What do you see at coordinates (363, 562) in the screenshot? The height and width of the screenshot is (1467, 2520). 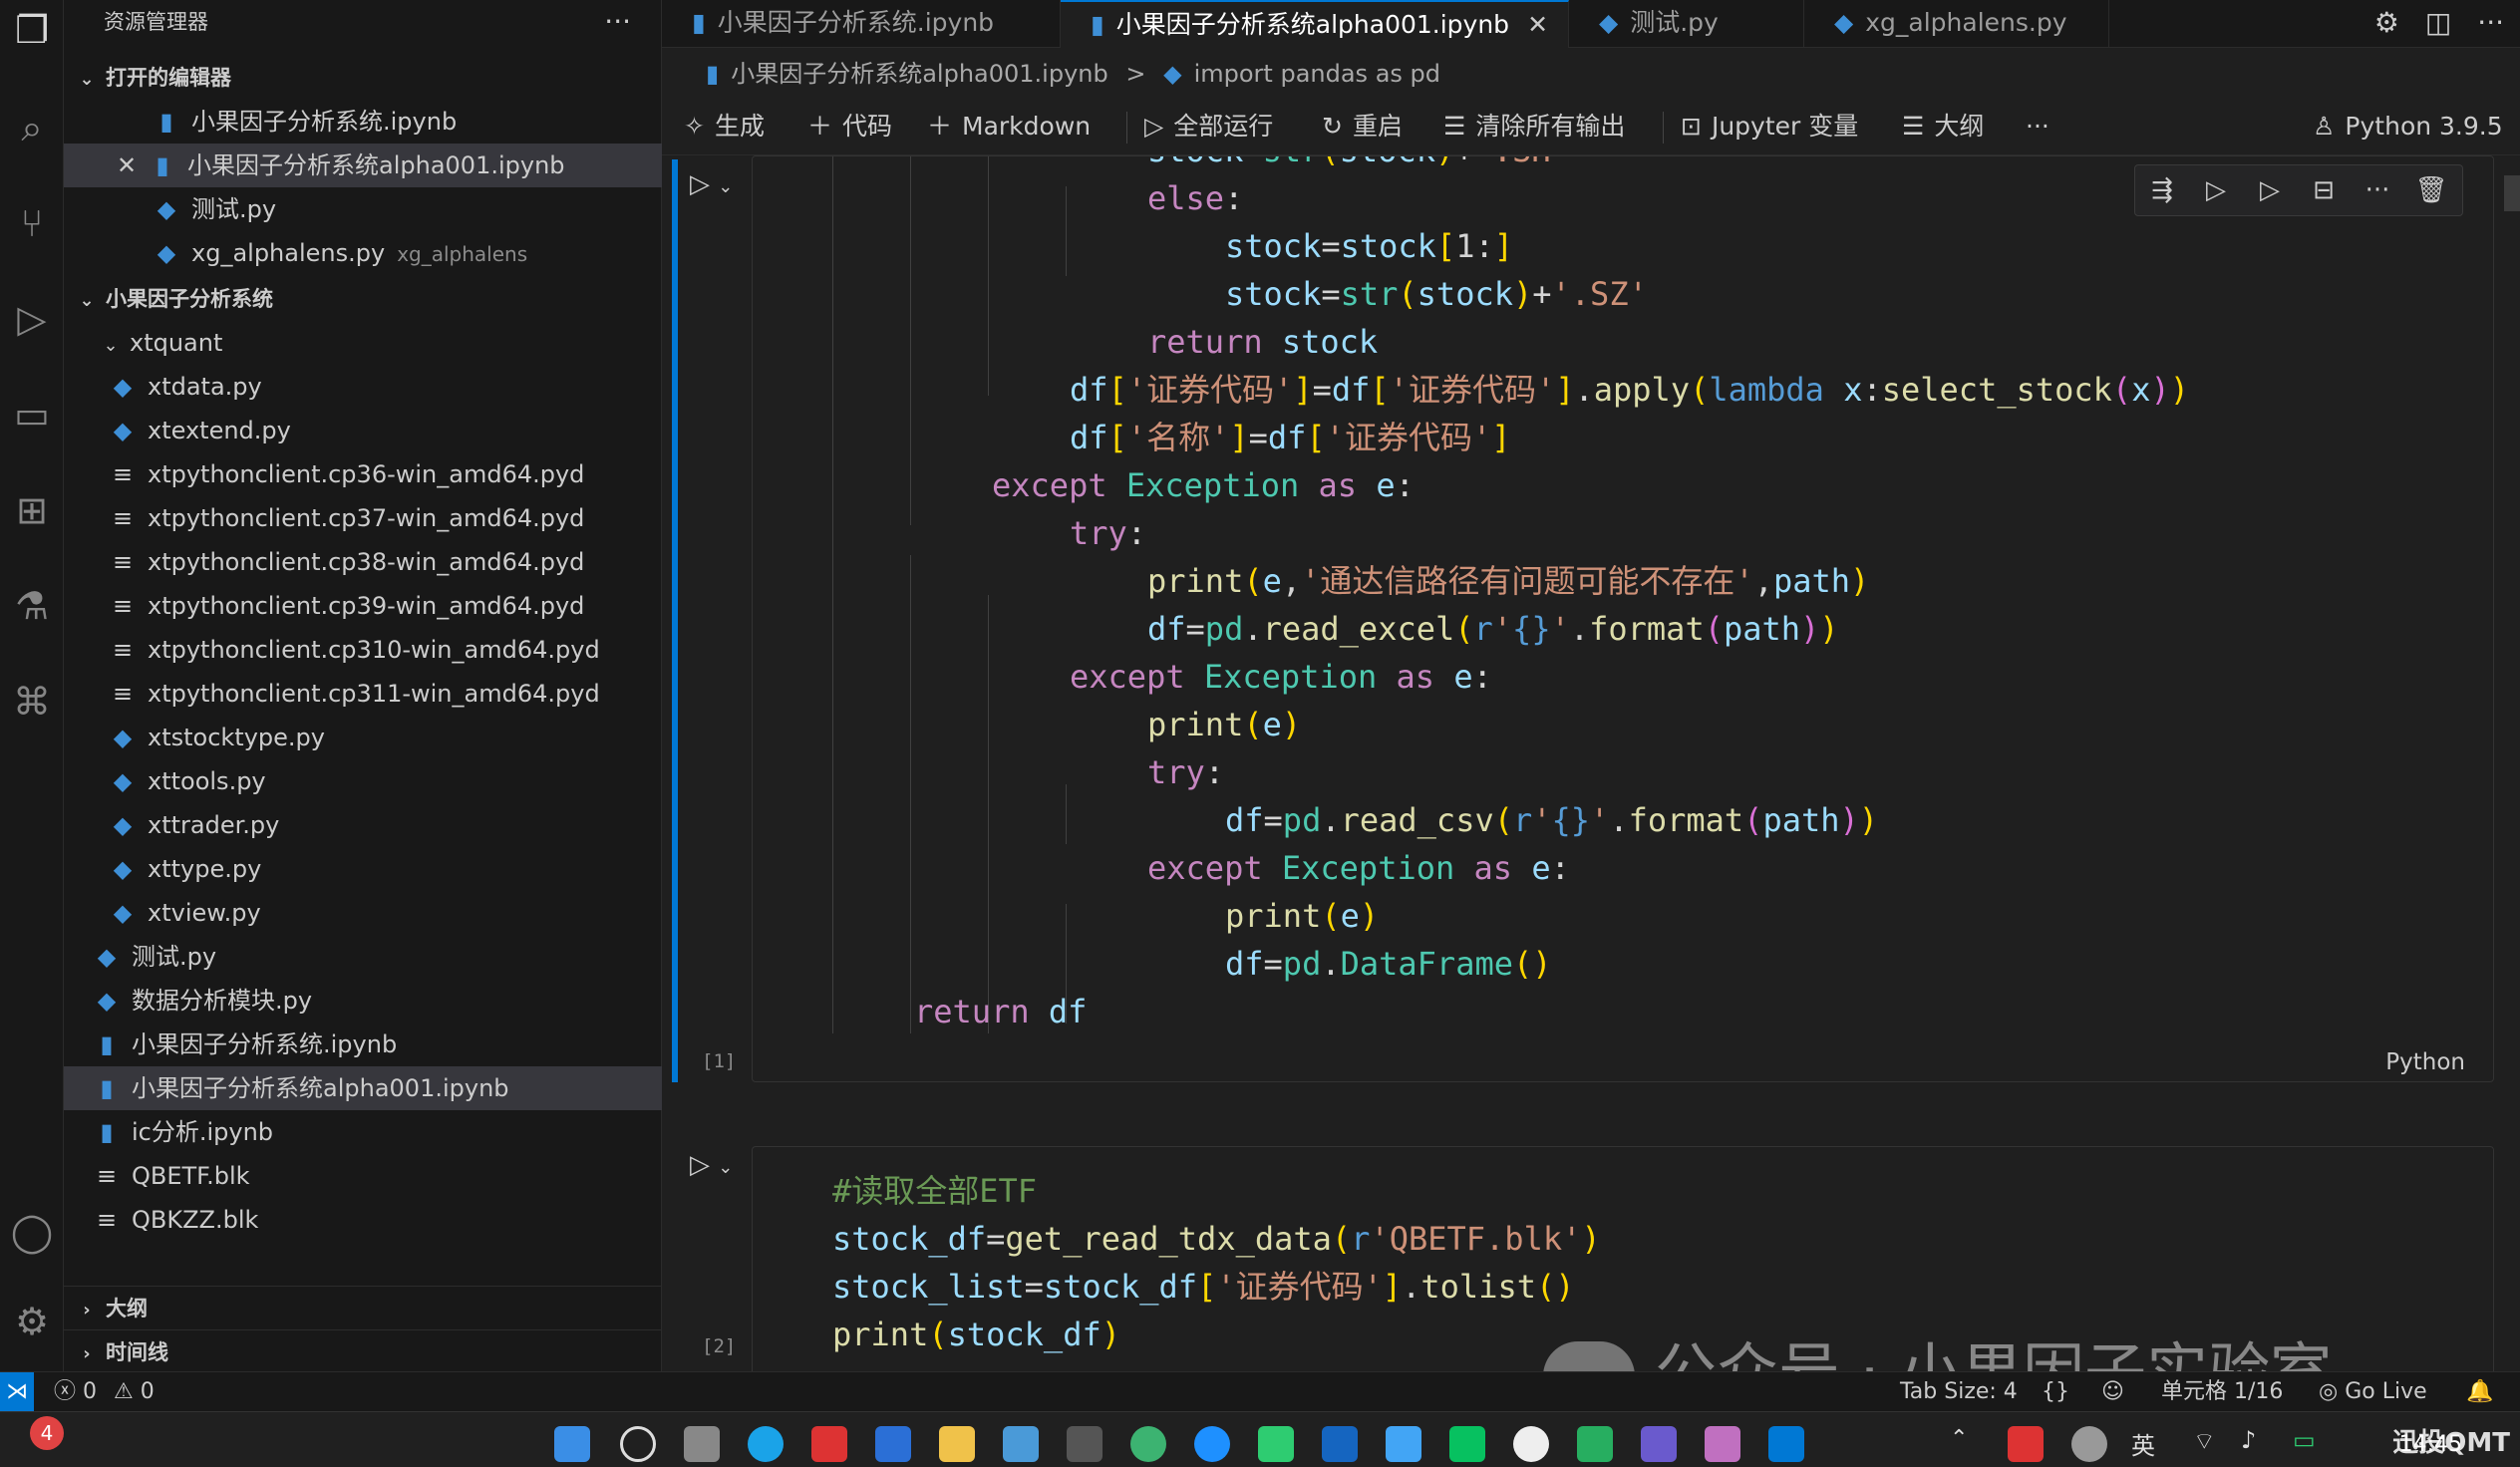 I see `tree-item: ≡ xtpythonclient.cp38-win_amd64.pyd` at bounding box center [363, 562].